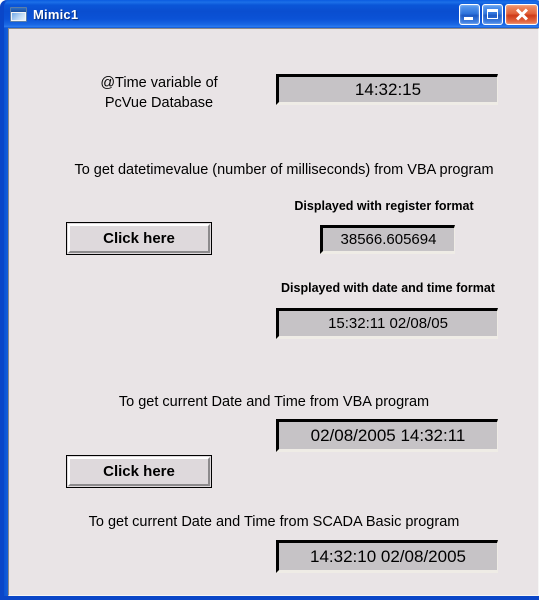  What do you see at coordinates (468, 18) in the screenshot?
I see `minimize-icon` at bounding box center [468, 18].